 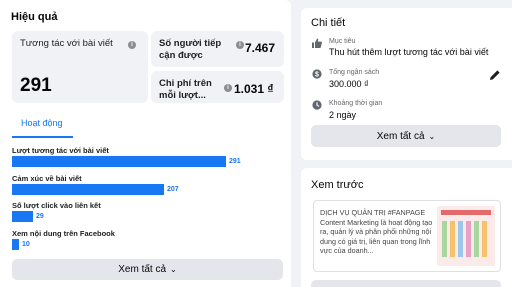 What do you see at coordinates (173, 189) in the screenshot?
I see `metric-value: 207` at bounding box center [173, 189].